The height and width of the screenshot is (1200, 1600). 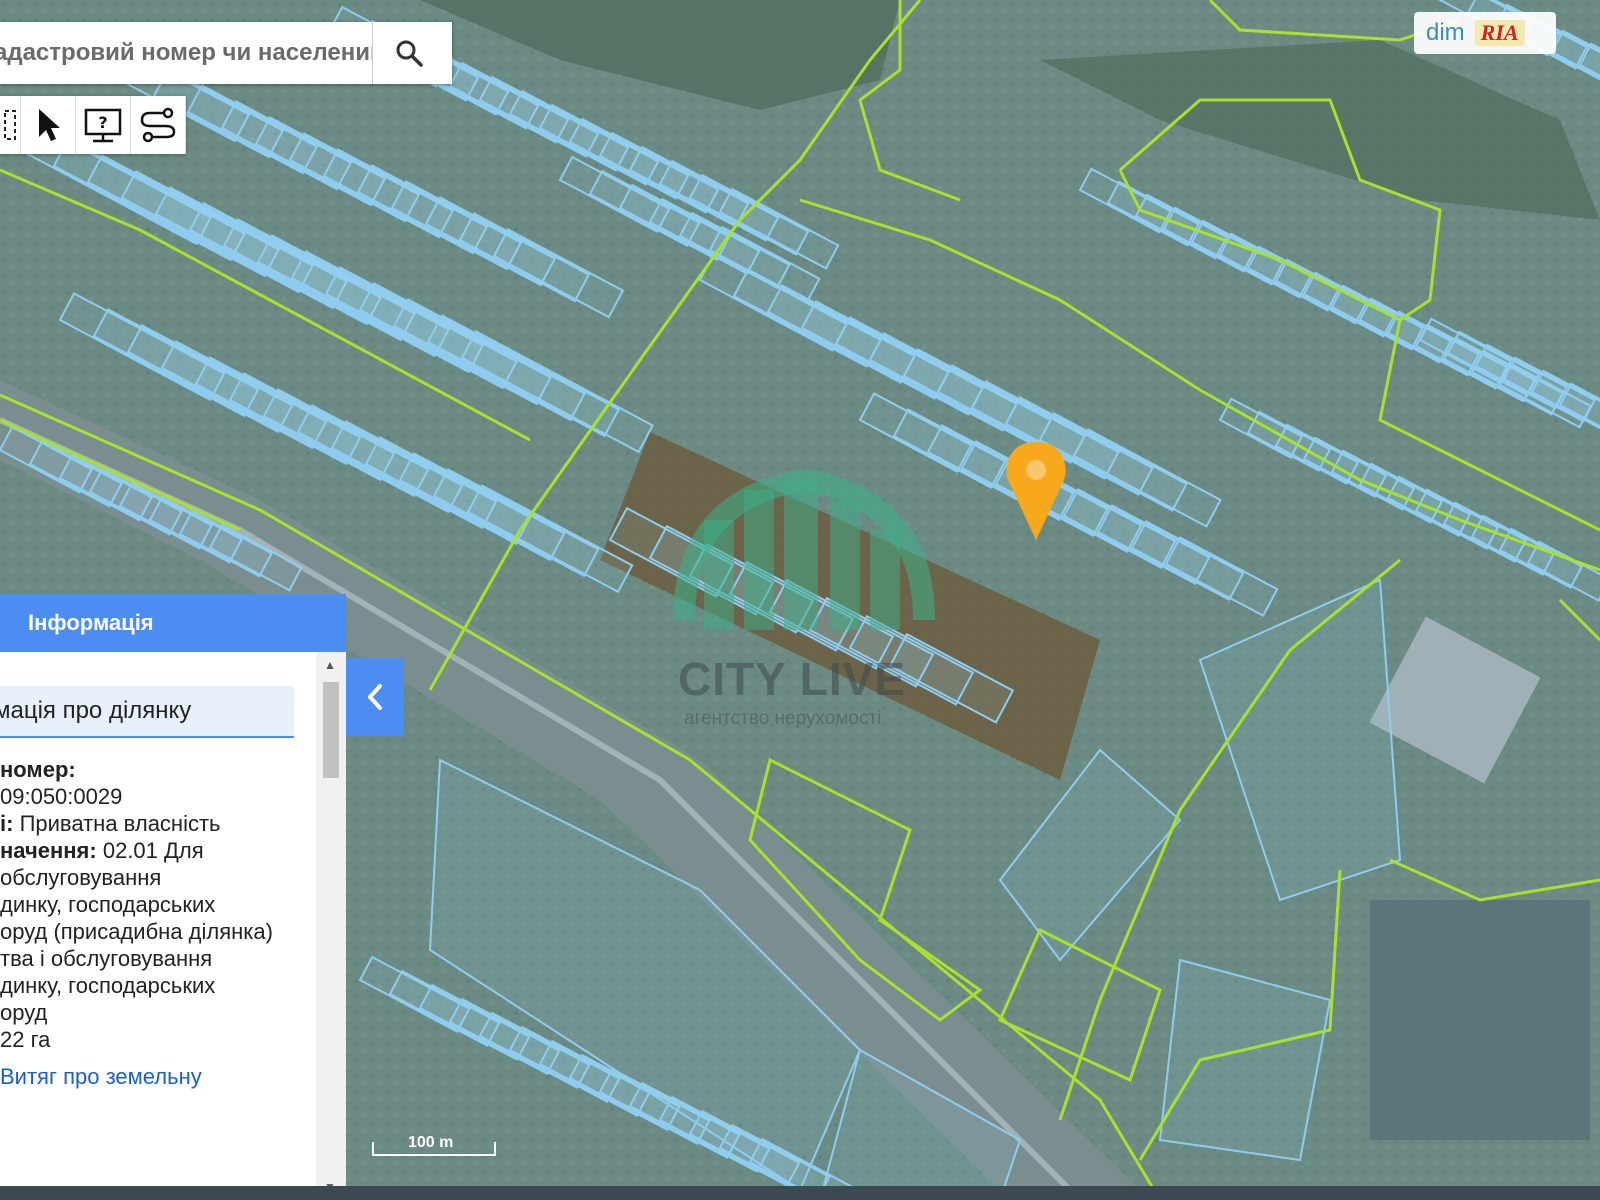 I want to click on monitor-question-icon: ?, so click(x=103, y=125).